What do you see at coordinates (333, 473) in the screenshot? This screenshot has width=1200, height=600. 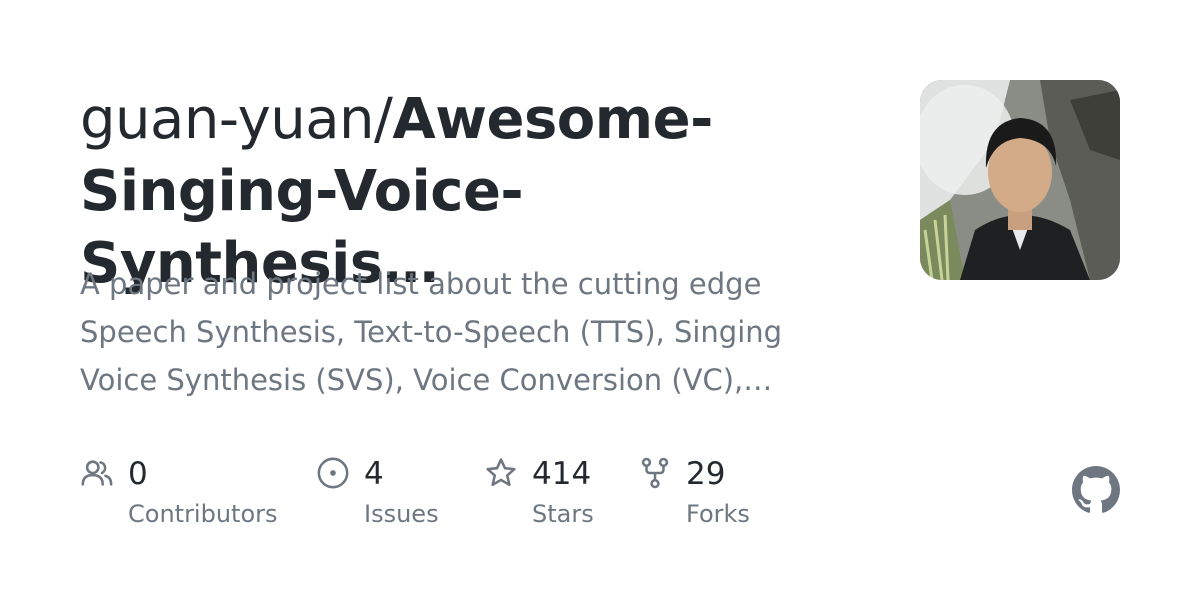 I see `issue-opened-icon` at bounding box center [333, 473].